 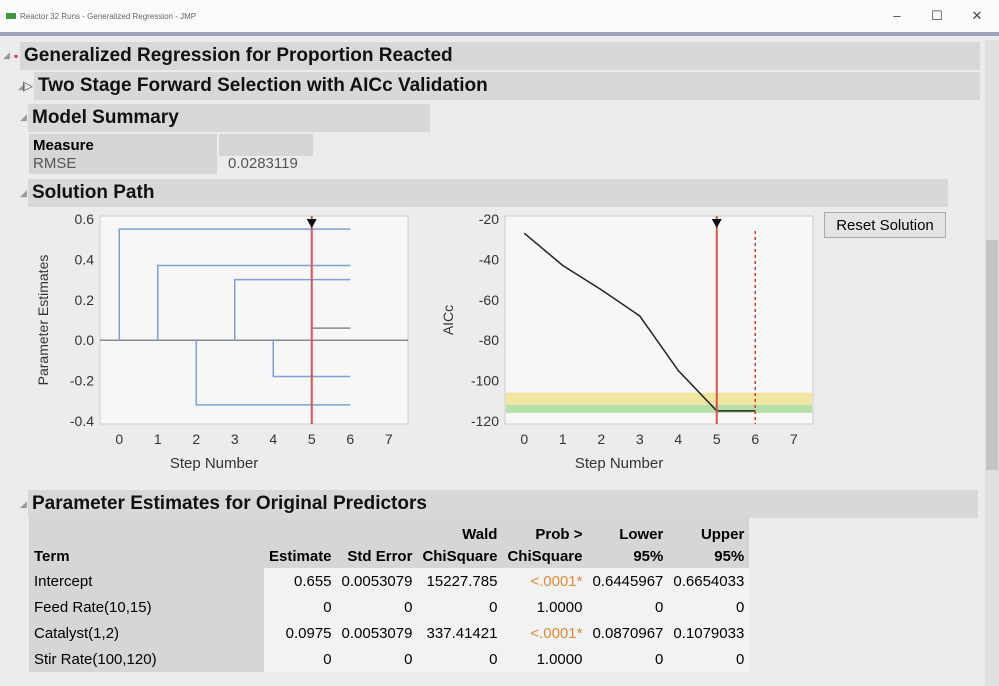 What do you see at coordinates (992, 355) in the screenshot?
I see `scrollbar-thumb` at bounding box center [992, 355].